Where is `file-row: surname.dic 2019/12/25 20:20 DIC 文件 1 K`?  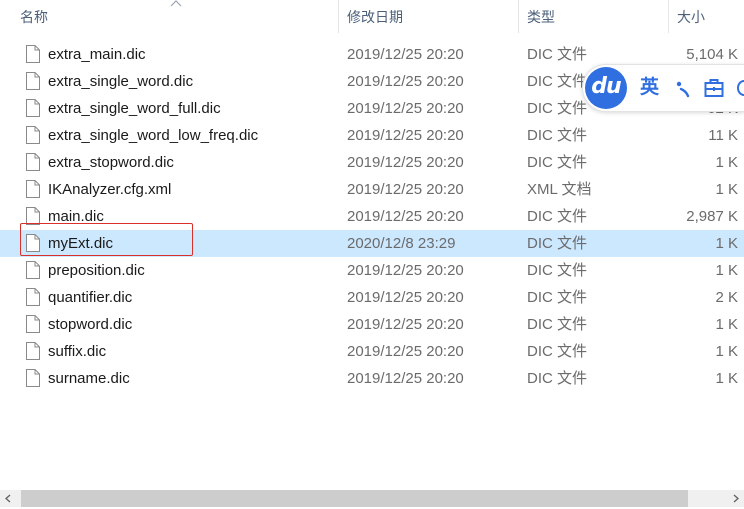
file-row: surname.dic 2019/12/25 20:20 DIC 文件 1 K is located at coordinates (372, 378).